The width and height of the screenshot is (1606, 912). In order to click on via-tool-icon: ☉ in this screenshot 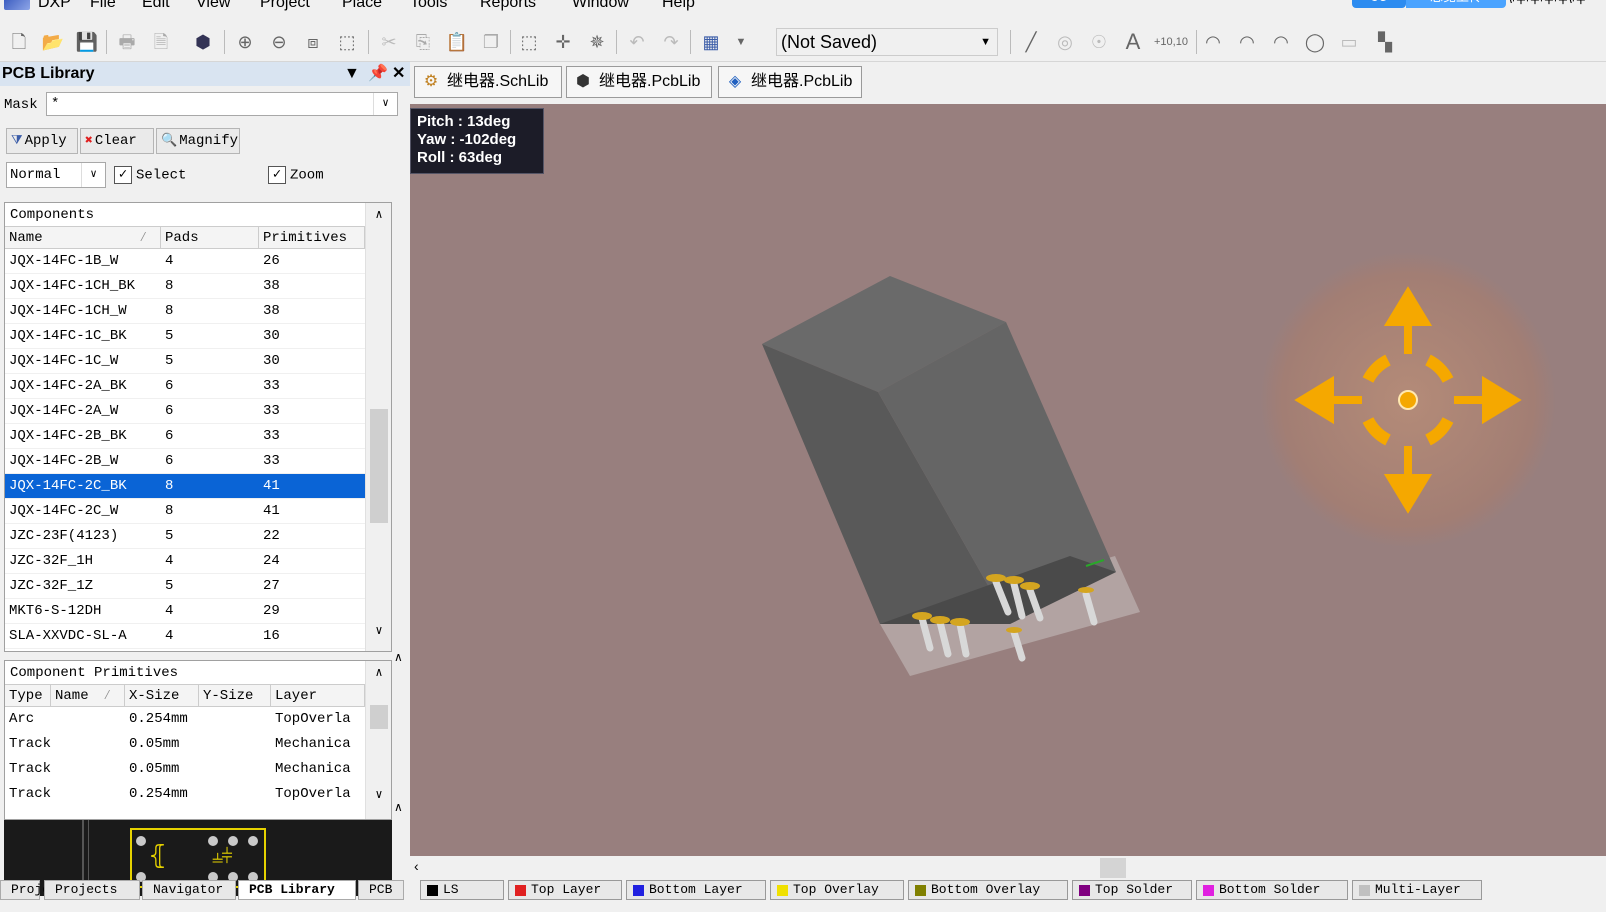, I will do `click(1099, 42)`.